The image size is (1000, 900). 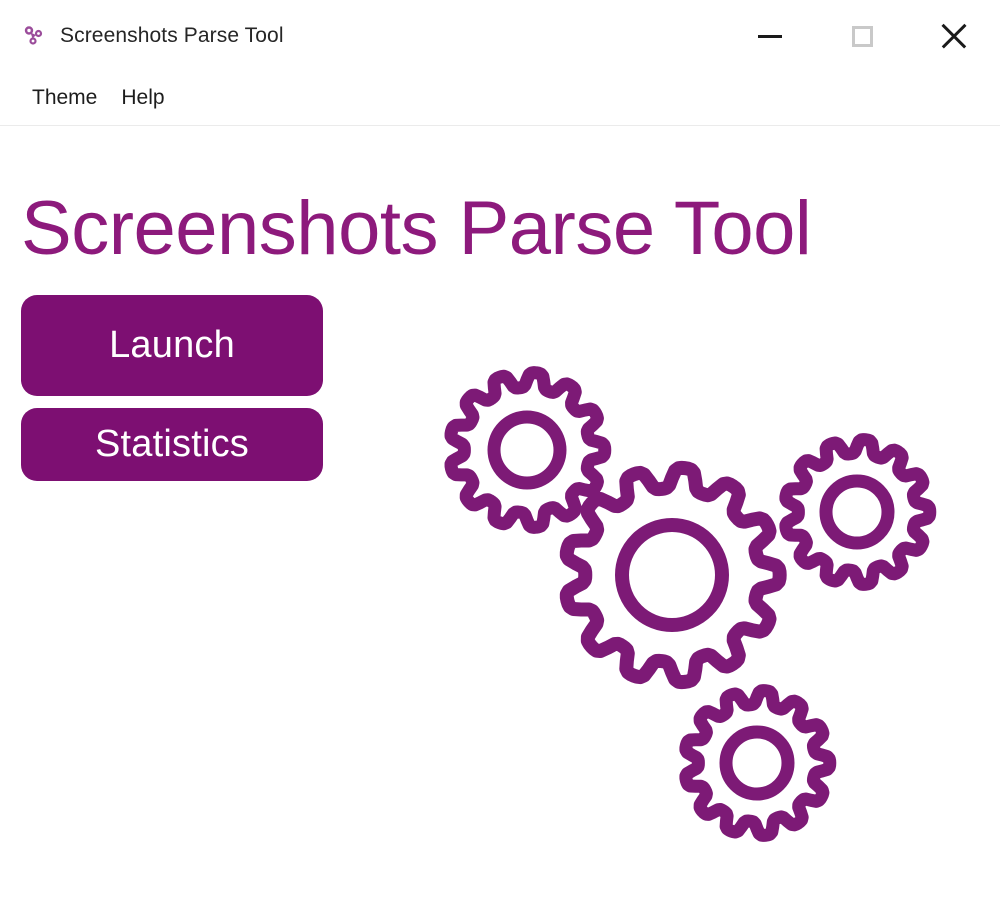 I want to click on minimize-button, so click(x=770, y=36).